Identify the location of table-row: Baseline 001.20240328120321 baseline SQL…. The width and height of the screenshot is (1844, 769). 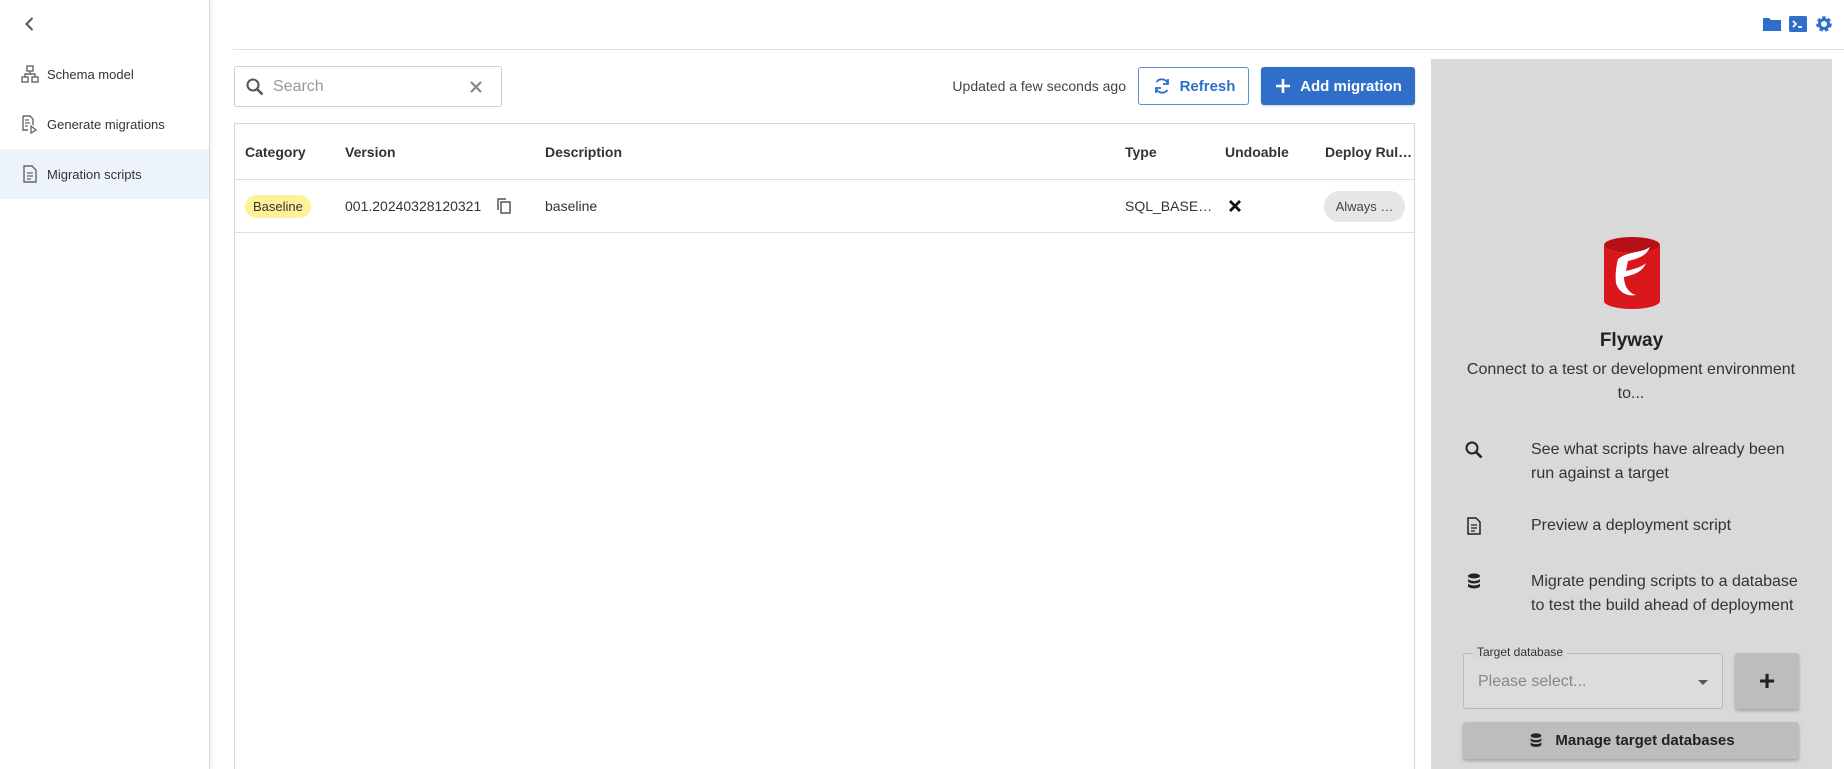
(824, 206).